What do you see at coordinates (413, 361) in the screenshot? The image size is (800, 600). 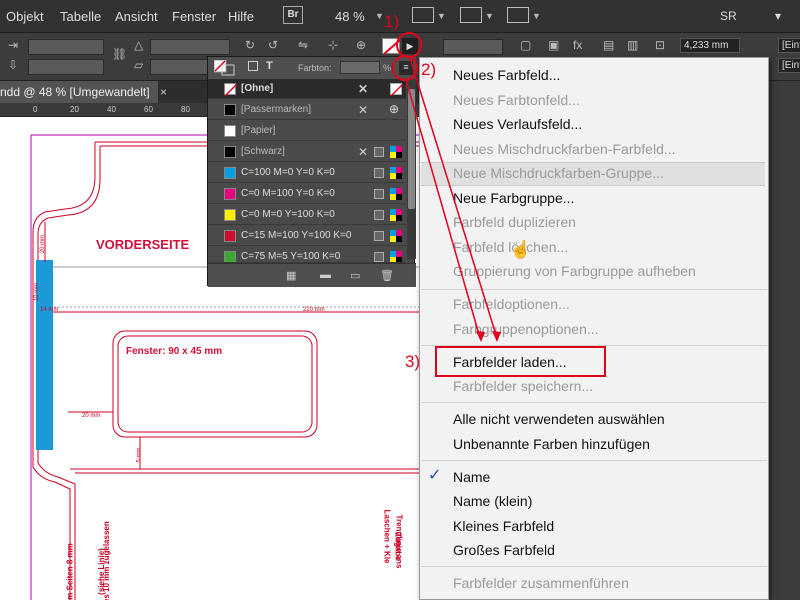 I see `annotation-step-3: 3)` at bounding box center [413, 361].